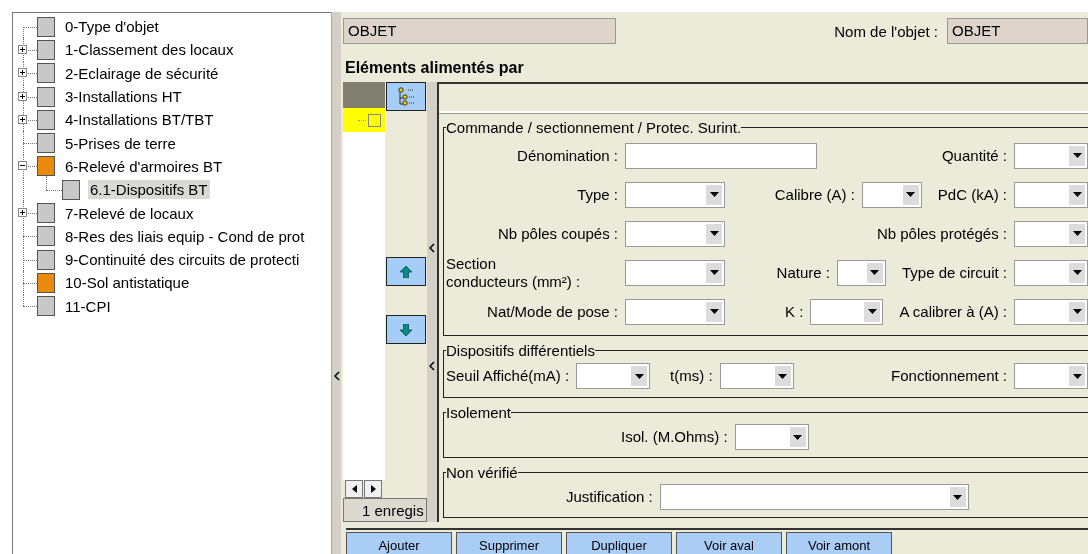  I want to click on tree-item: 0-Type d'objet, so click(112, 27).